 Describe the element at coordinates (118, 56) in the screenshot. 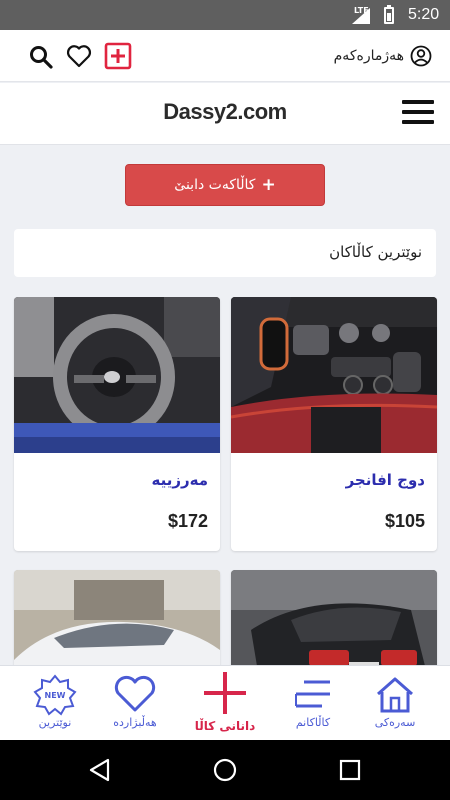

I see `add-box-icon` at that location.